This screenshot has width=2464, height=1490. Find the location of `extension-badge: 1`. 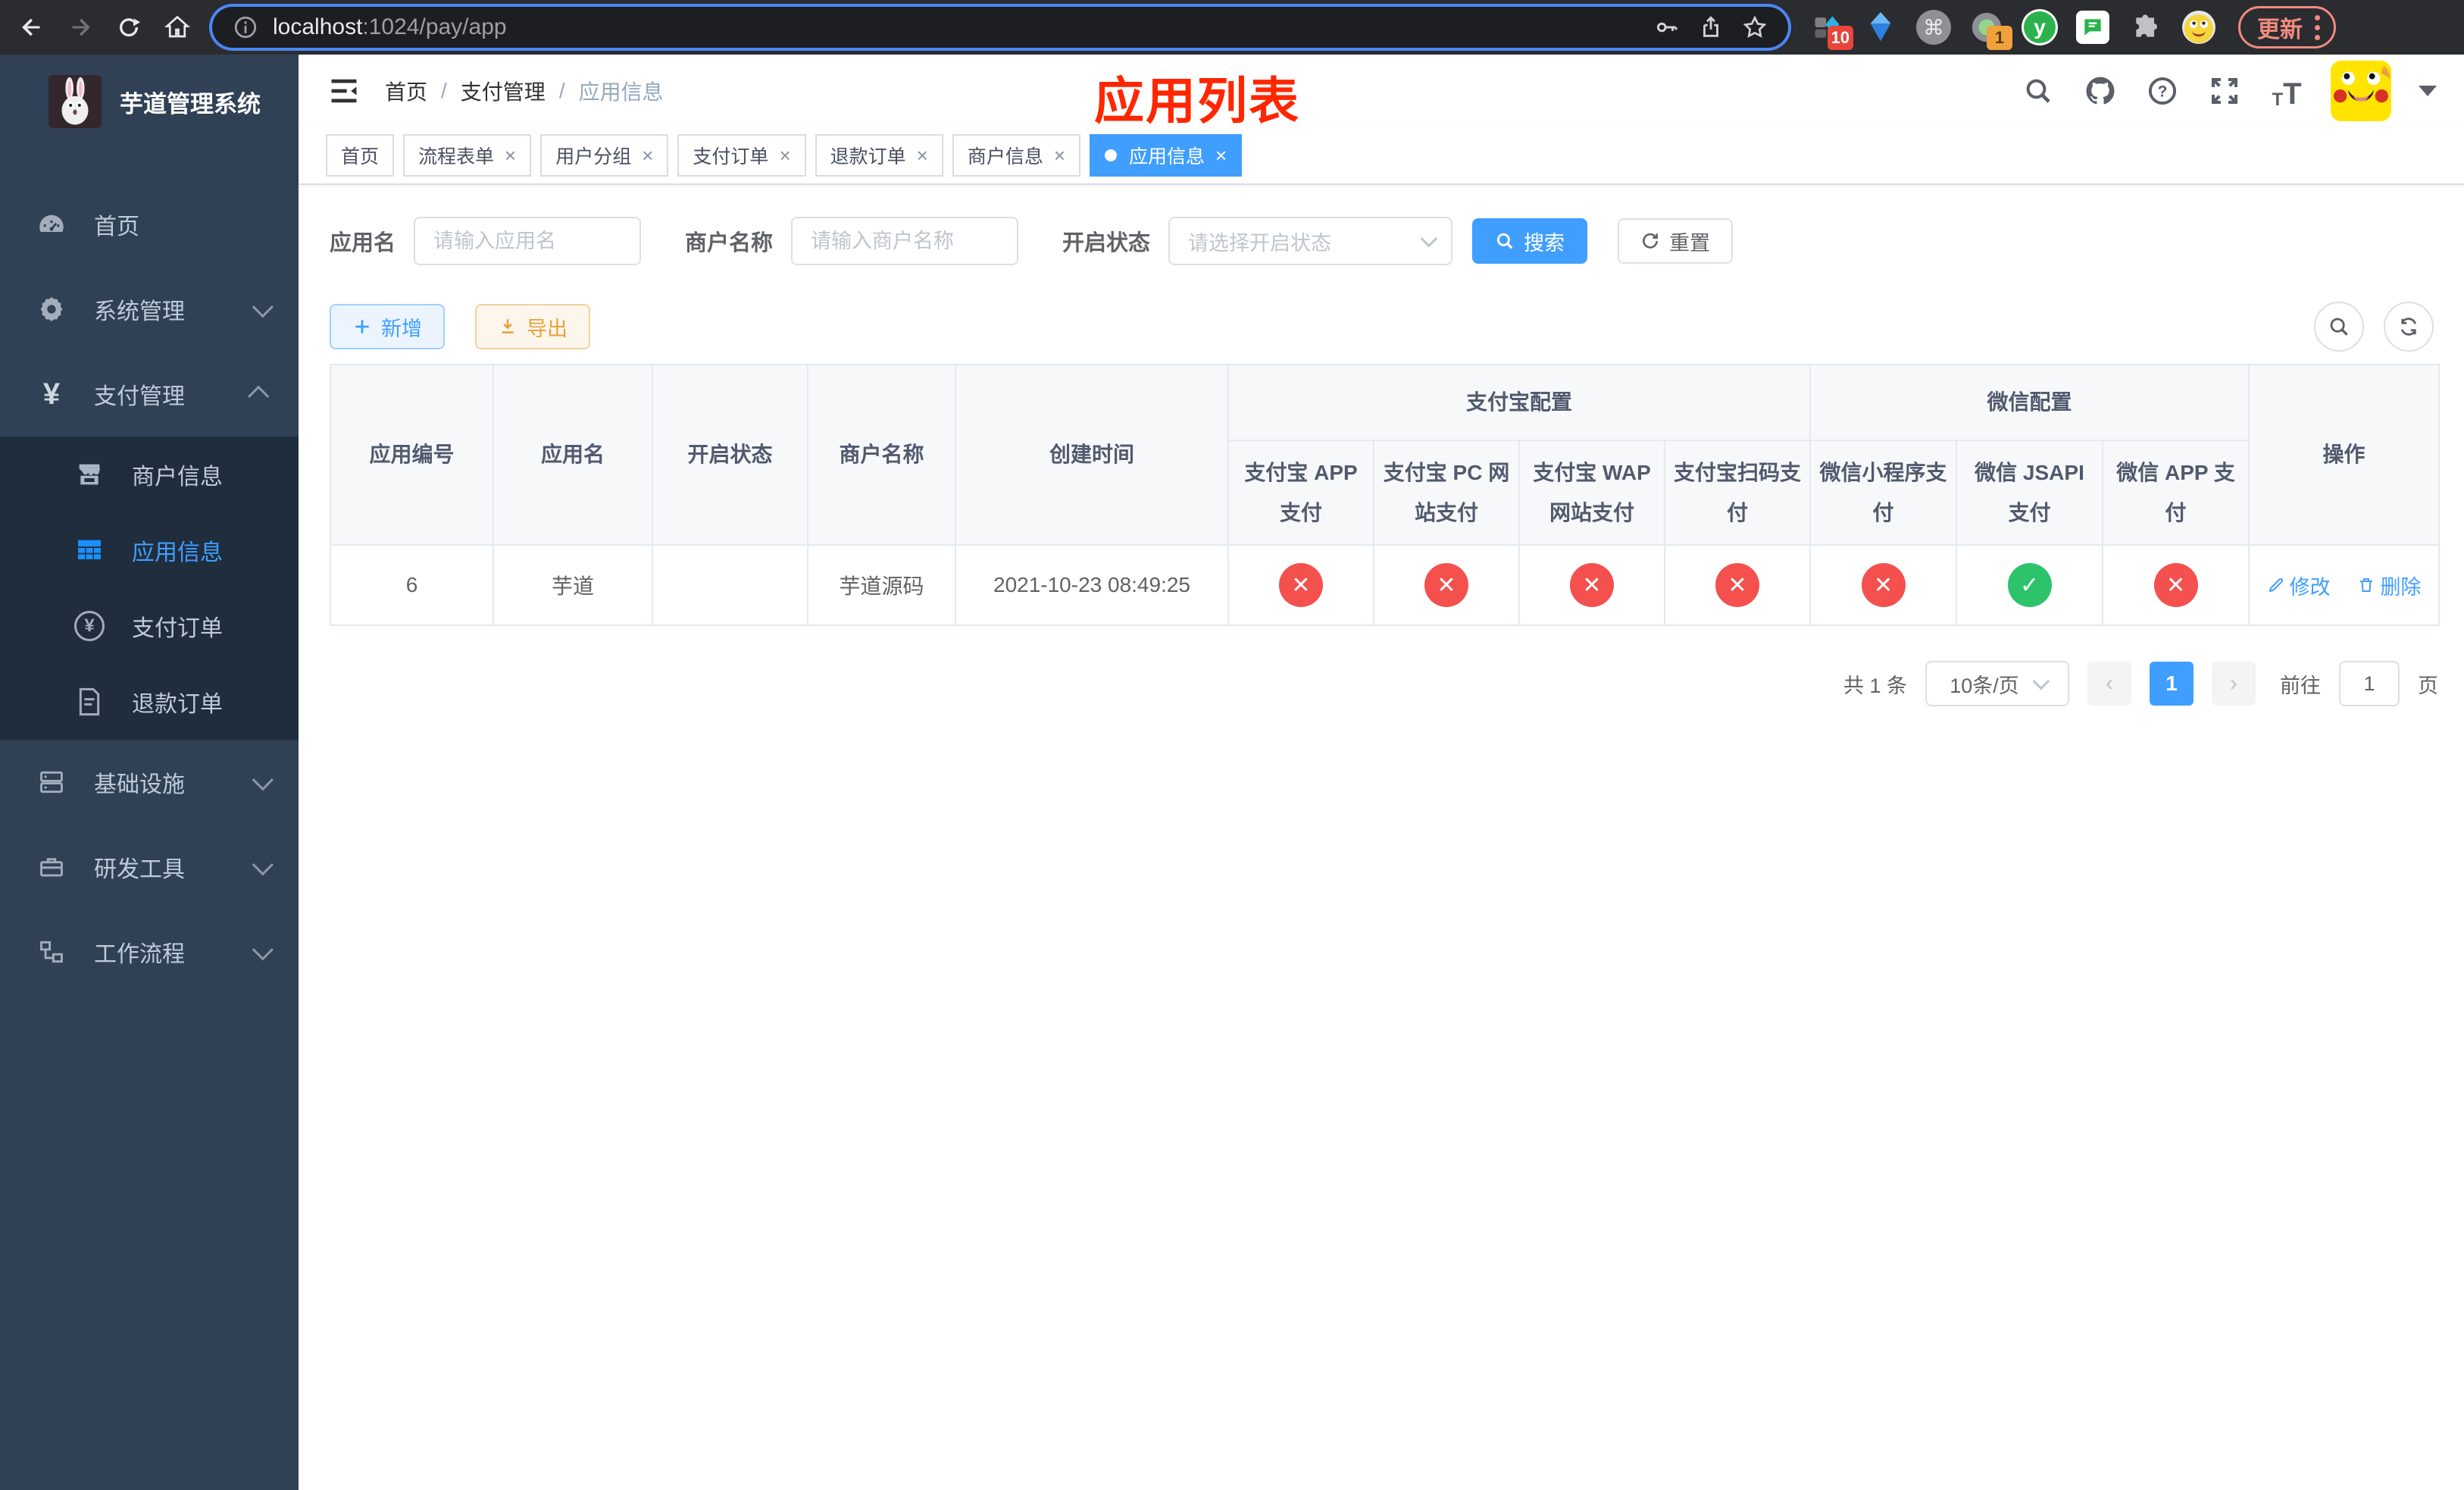

extension-badge: 1 is located at coordinates (1999, 38).